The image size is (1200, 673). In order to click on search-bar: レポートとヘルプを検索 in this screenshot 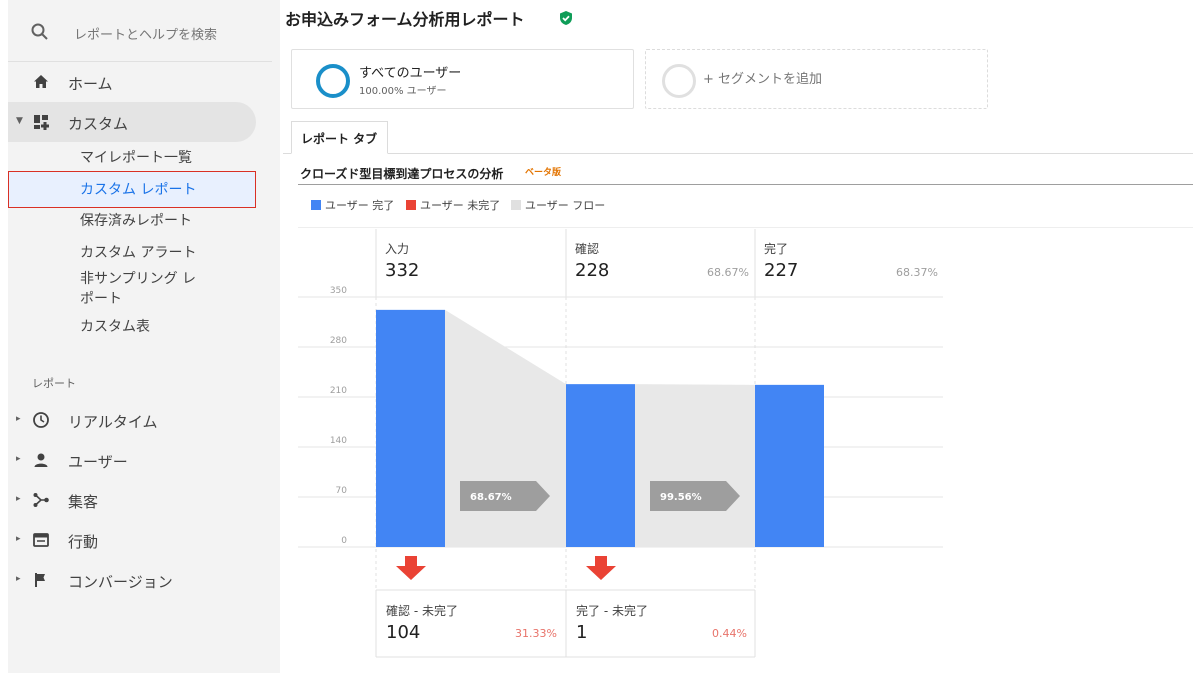, I will do `click(140, 31)`.